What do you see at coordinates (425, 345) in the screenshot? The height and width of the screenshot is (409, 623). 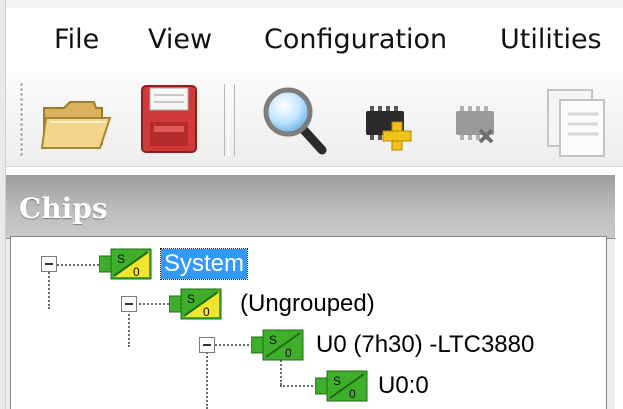 I see `tree-node-u0-ltc3880: U0 (7h30) -LTC3880` at bounding box center [425, 345].